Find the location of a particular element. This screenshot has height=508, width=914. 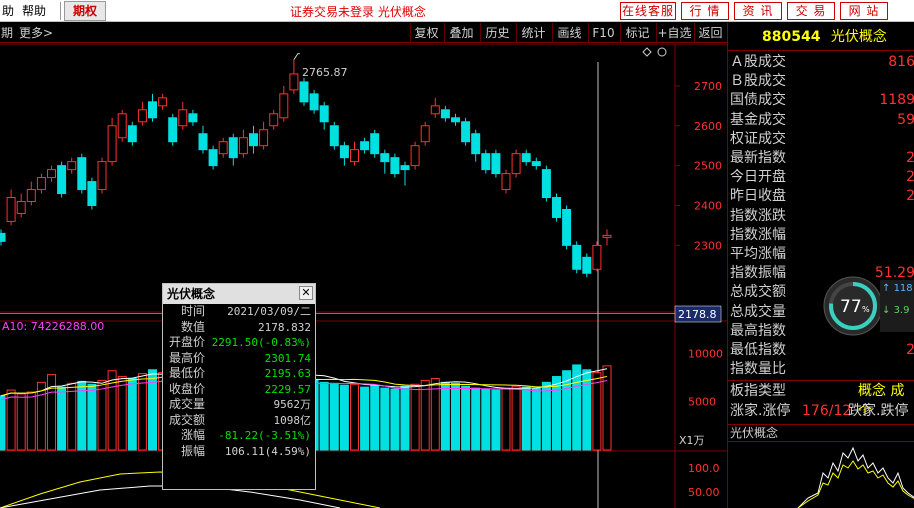

tooltip-row-value: 106.11(4.59%) is located at coordinates (267, 451).